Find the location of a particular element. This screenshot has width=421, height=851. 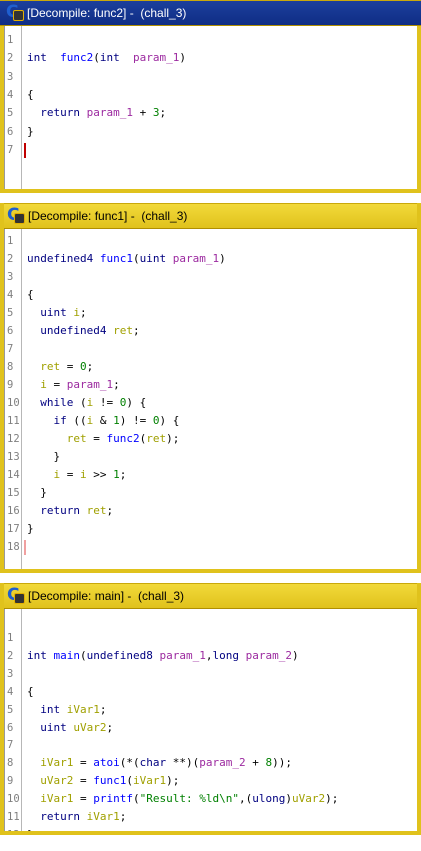

code-line: 6} is located at coordinates (211, 132).